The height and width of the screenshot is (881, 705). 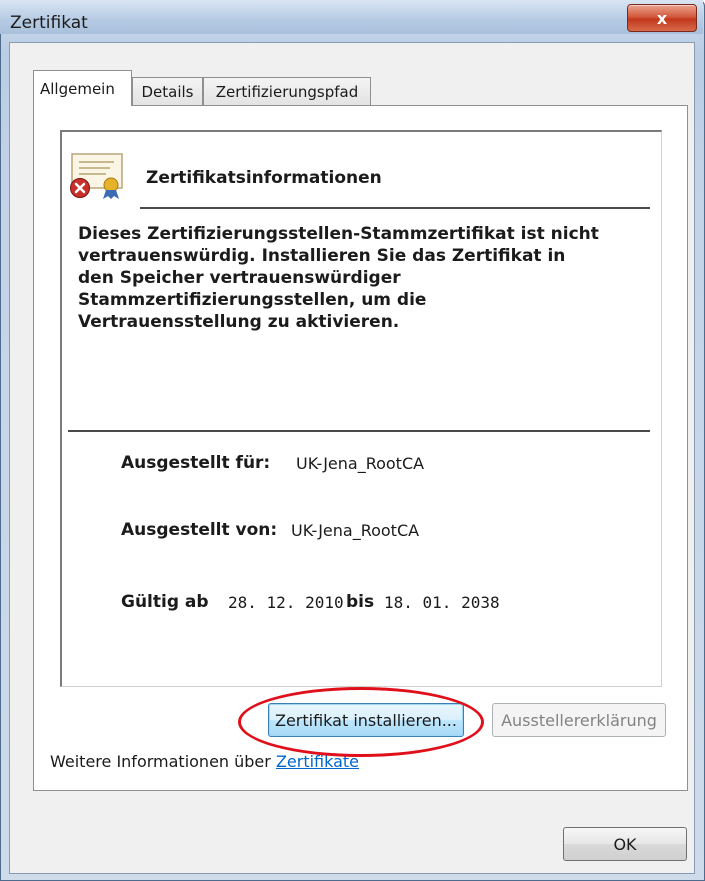 I want to click on issued-to-label: Ausgestellt für:, so click(x=196, y=463).